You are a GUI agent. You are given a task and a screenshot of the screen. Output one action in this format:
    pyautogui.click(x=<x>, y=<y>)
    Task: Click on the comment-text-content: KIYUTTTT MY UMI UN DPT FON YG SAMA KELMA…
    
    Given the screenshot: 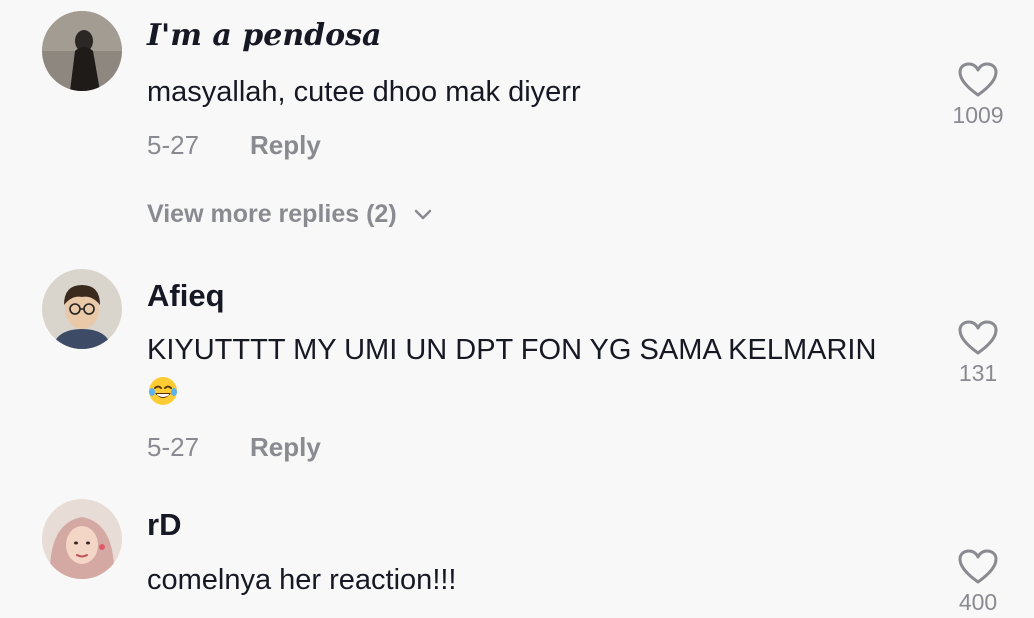 What is the action you would take?
    pyautogui.click(x=512, y=350)
    